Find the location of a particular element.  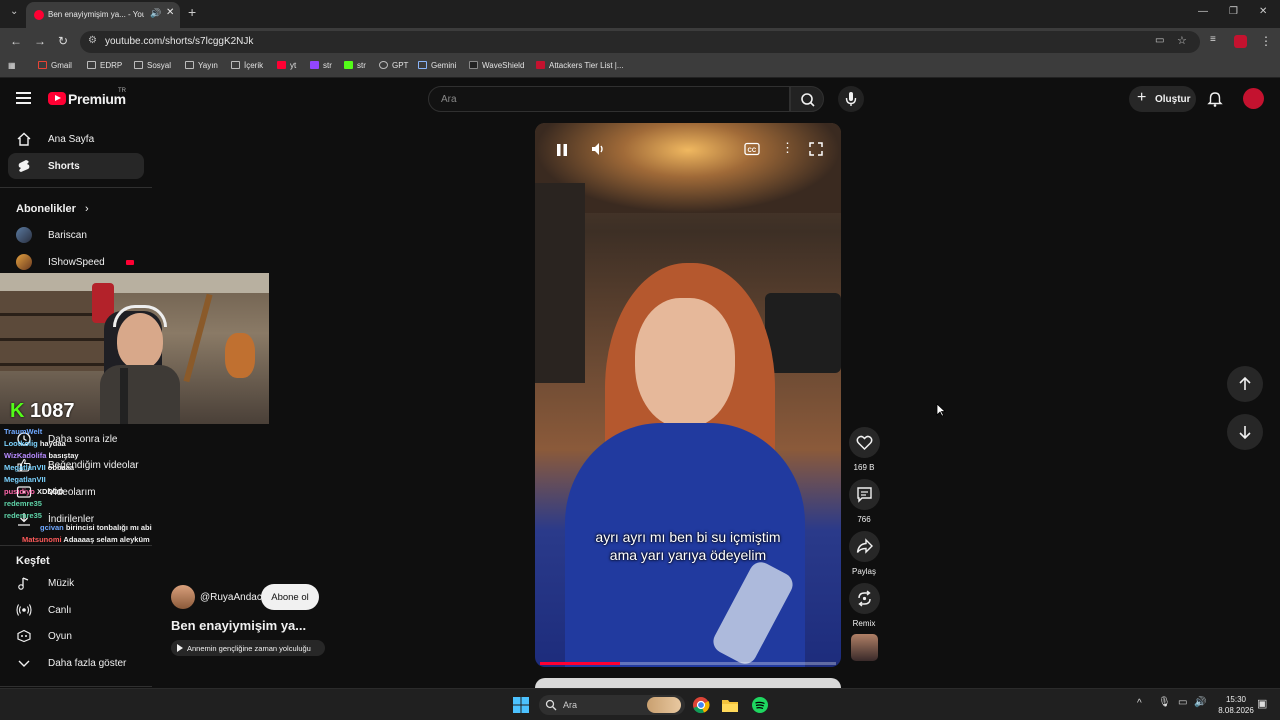

bookmark-gemini: Gemini is located at coordinates (437, 65).